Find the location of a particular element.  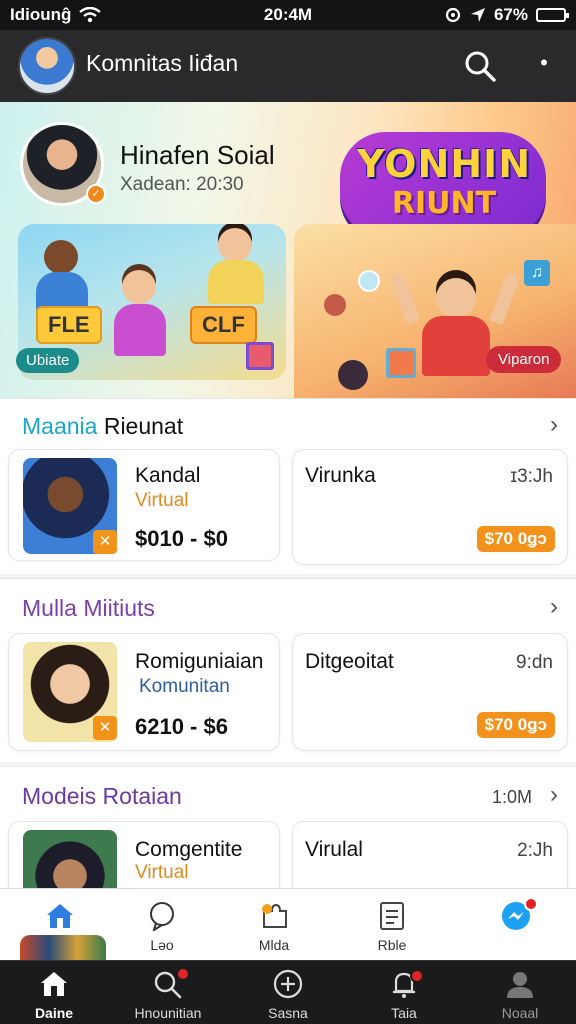

section-title: Maania Rieunat is located at coordinates (102, 426).